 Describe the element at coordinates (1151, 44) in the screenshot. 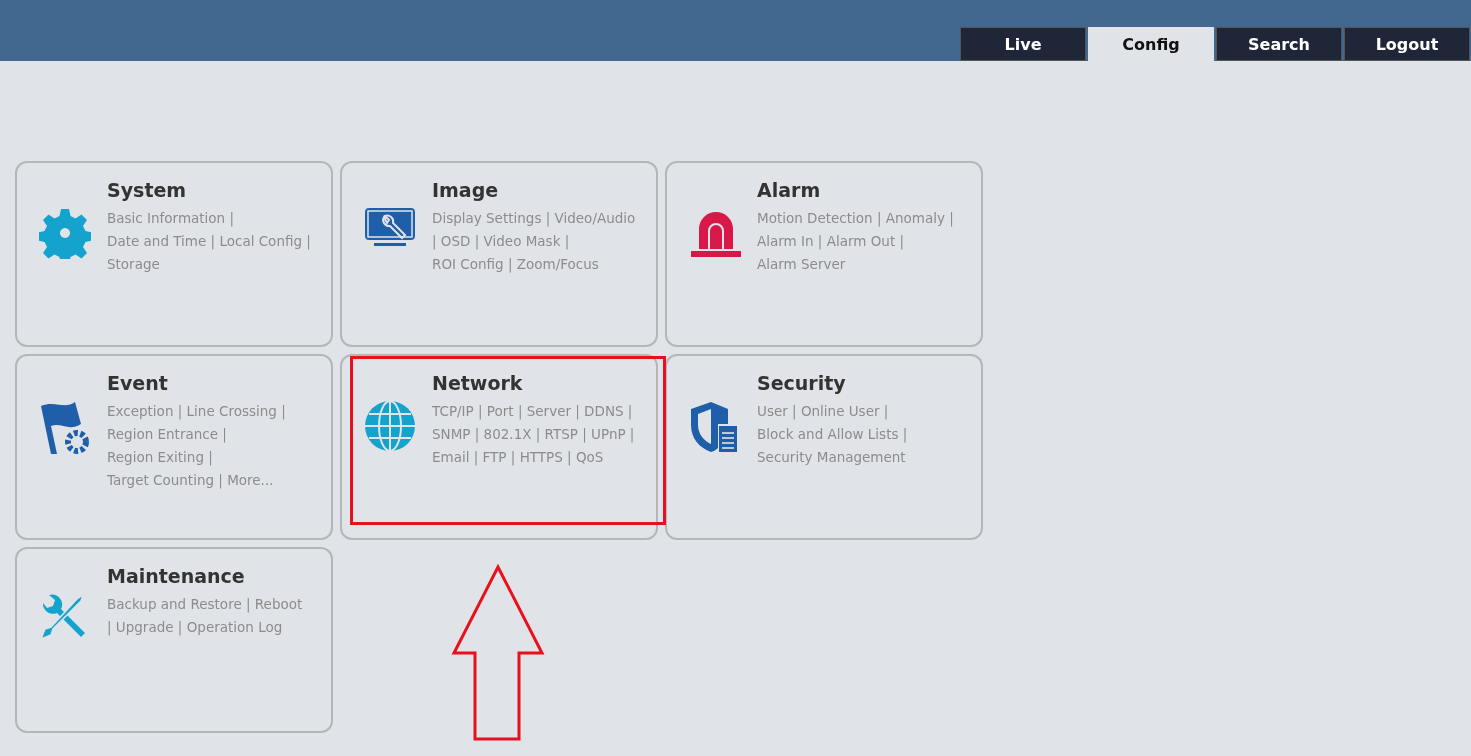

I see `nav-tab: Config` at that location.